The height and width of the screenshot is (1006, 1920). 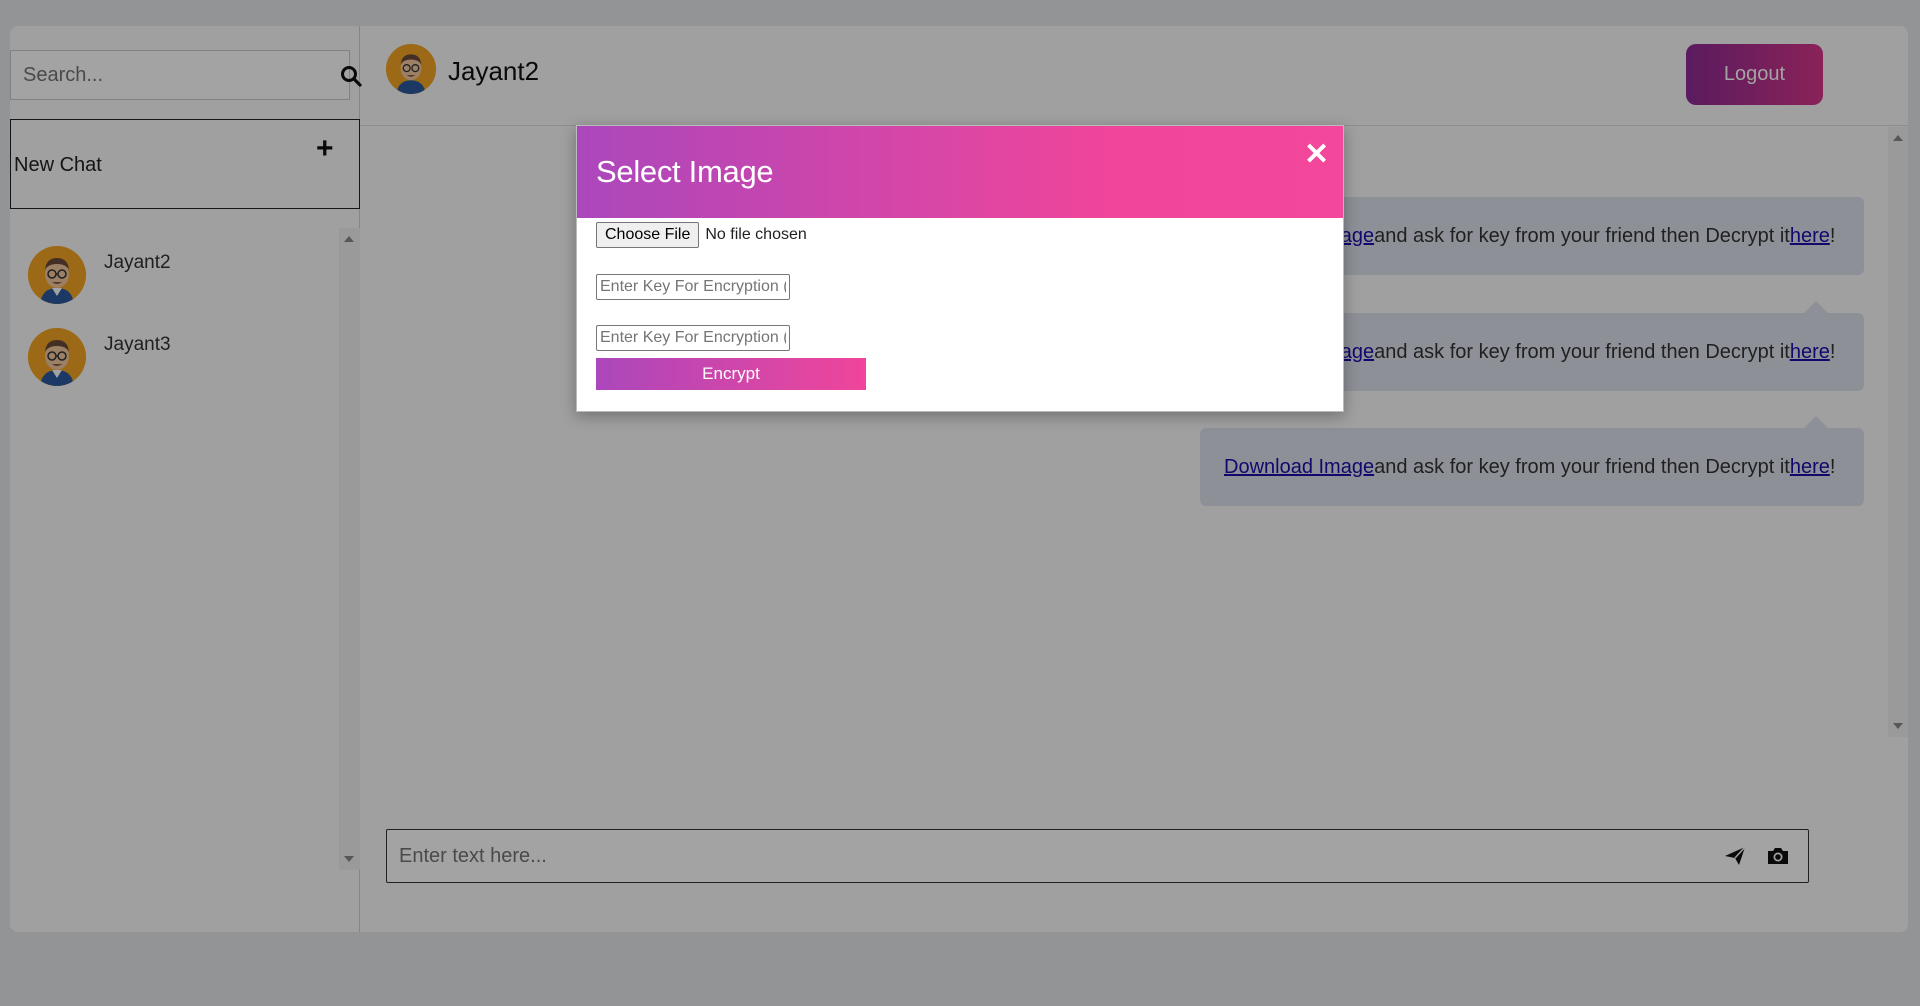 I want to click on file-picker: Choose File No file chosen, so click(x=701, y=235).